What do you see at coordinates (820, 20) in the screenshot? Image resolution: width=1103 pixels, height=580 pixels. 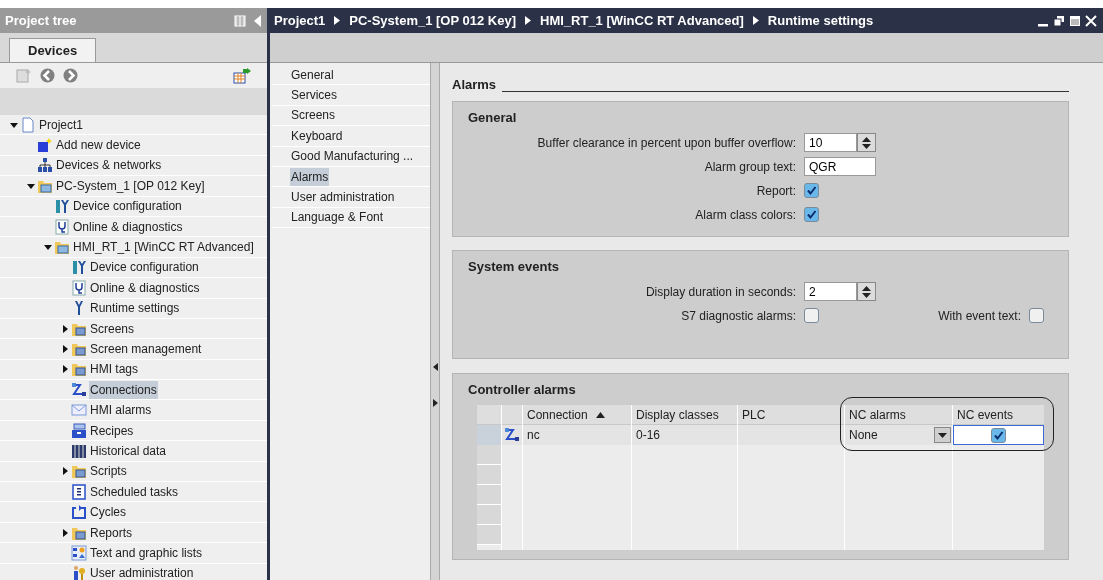 I see `breadcrumb-item: Runtime settings` at bounding box center [820, 20].